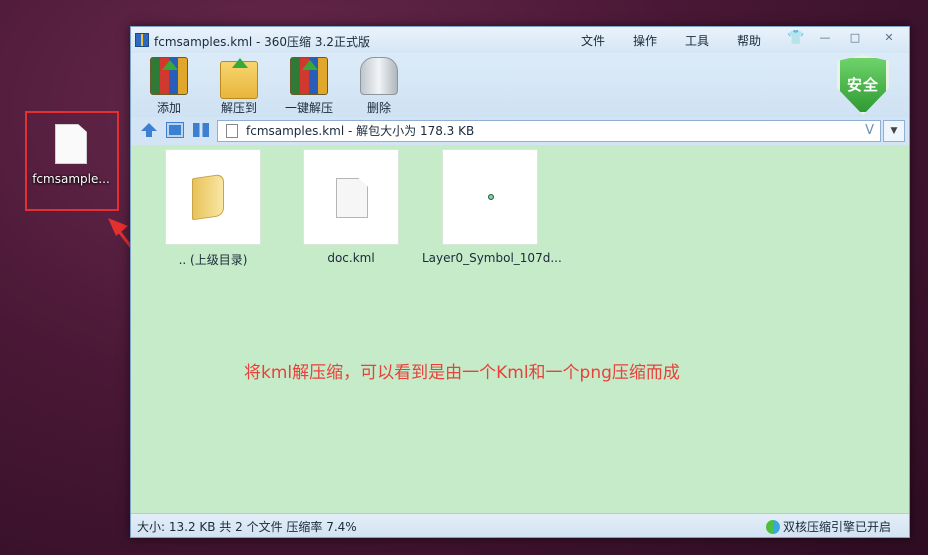  I want to click on add-button: 添加, so click(169, 86).